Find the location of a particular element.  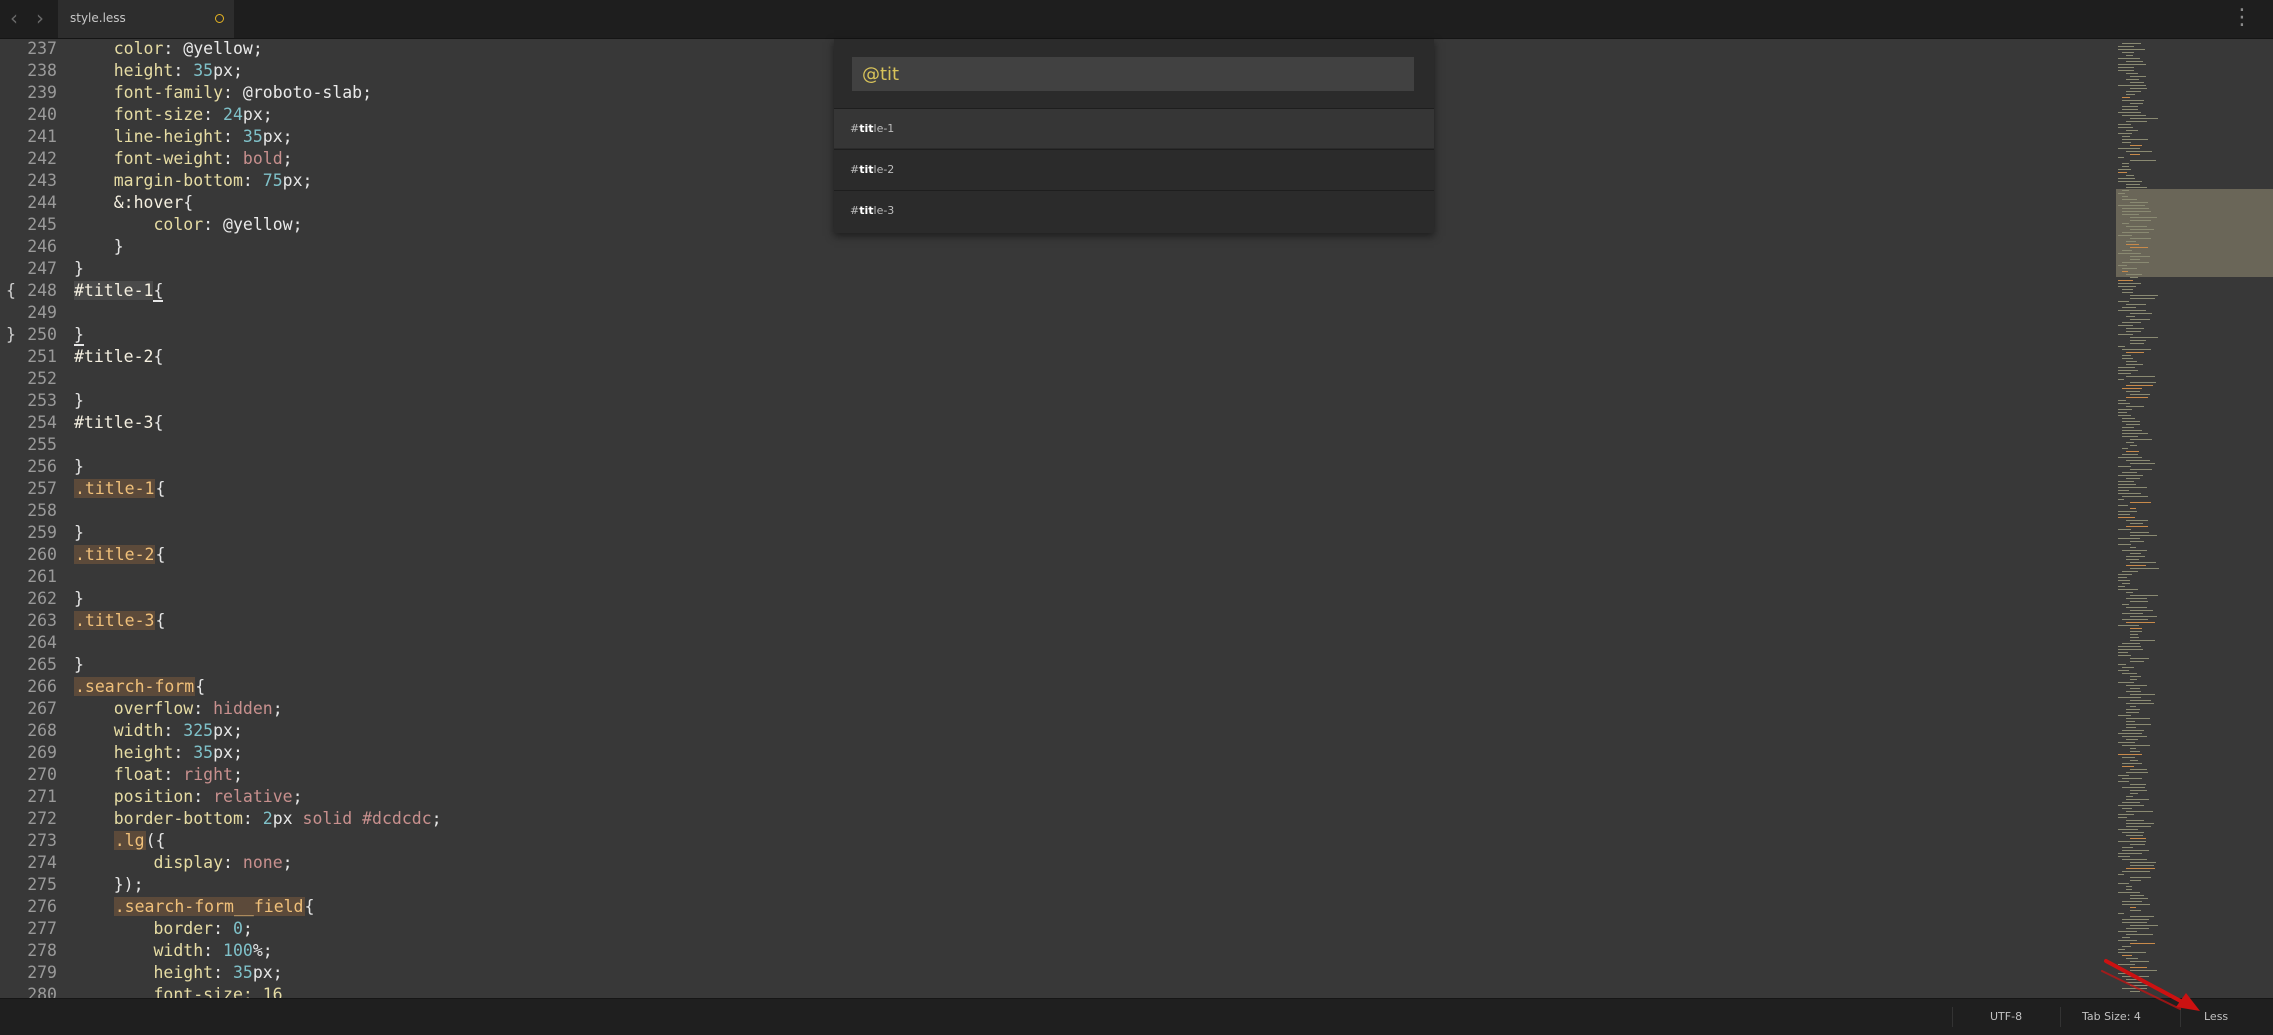

result-match: tit is located at coordinates (866, 128).